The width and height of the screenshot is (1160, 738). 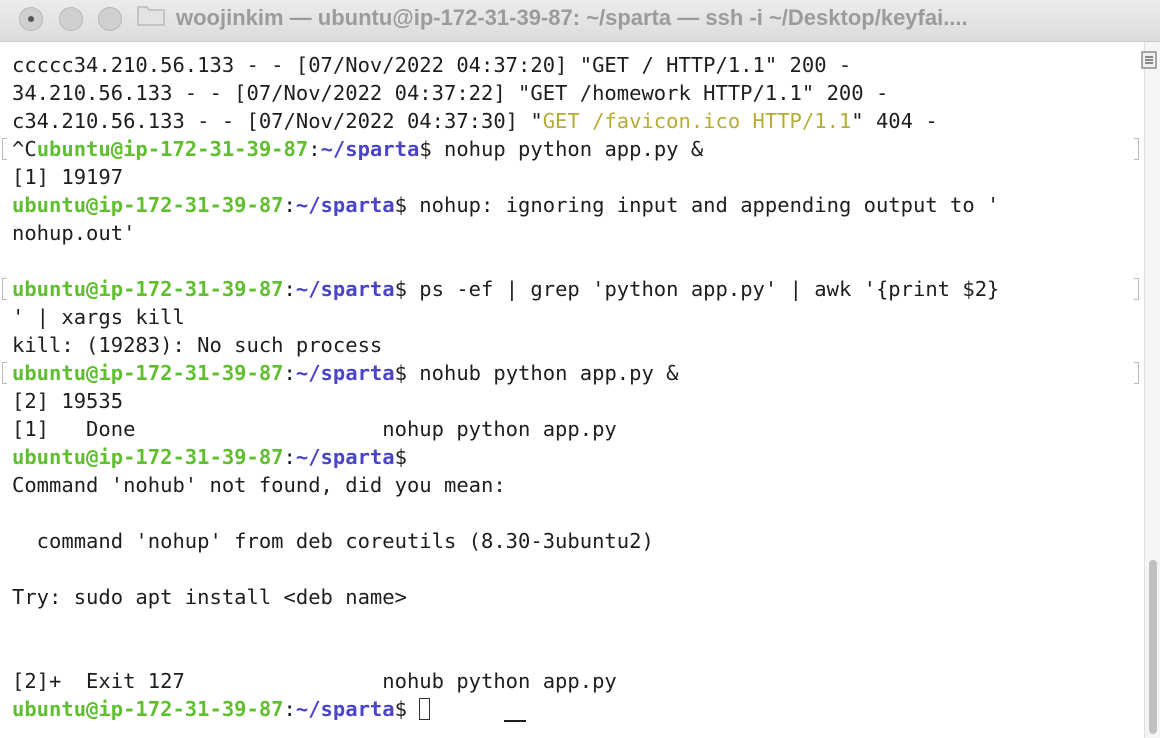 I want to click on log-line-3-post: " 404 -, so click(x=894, y=121).